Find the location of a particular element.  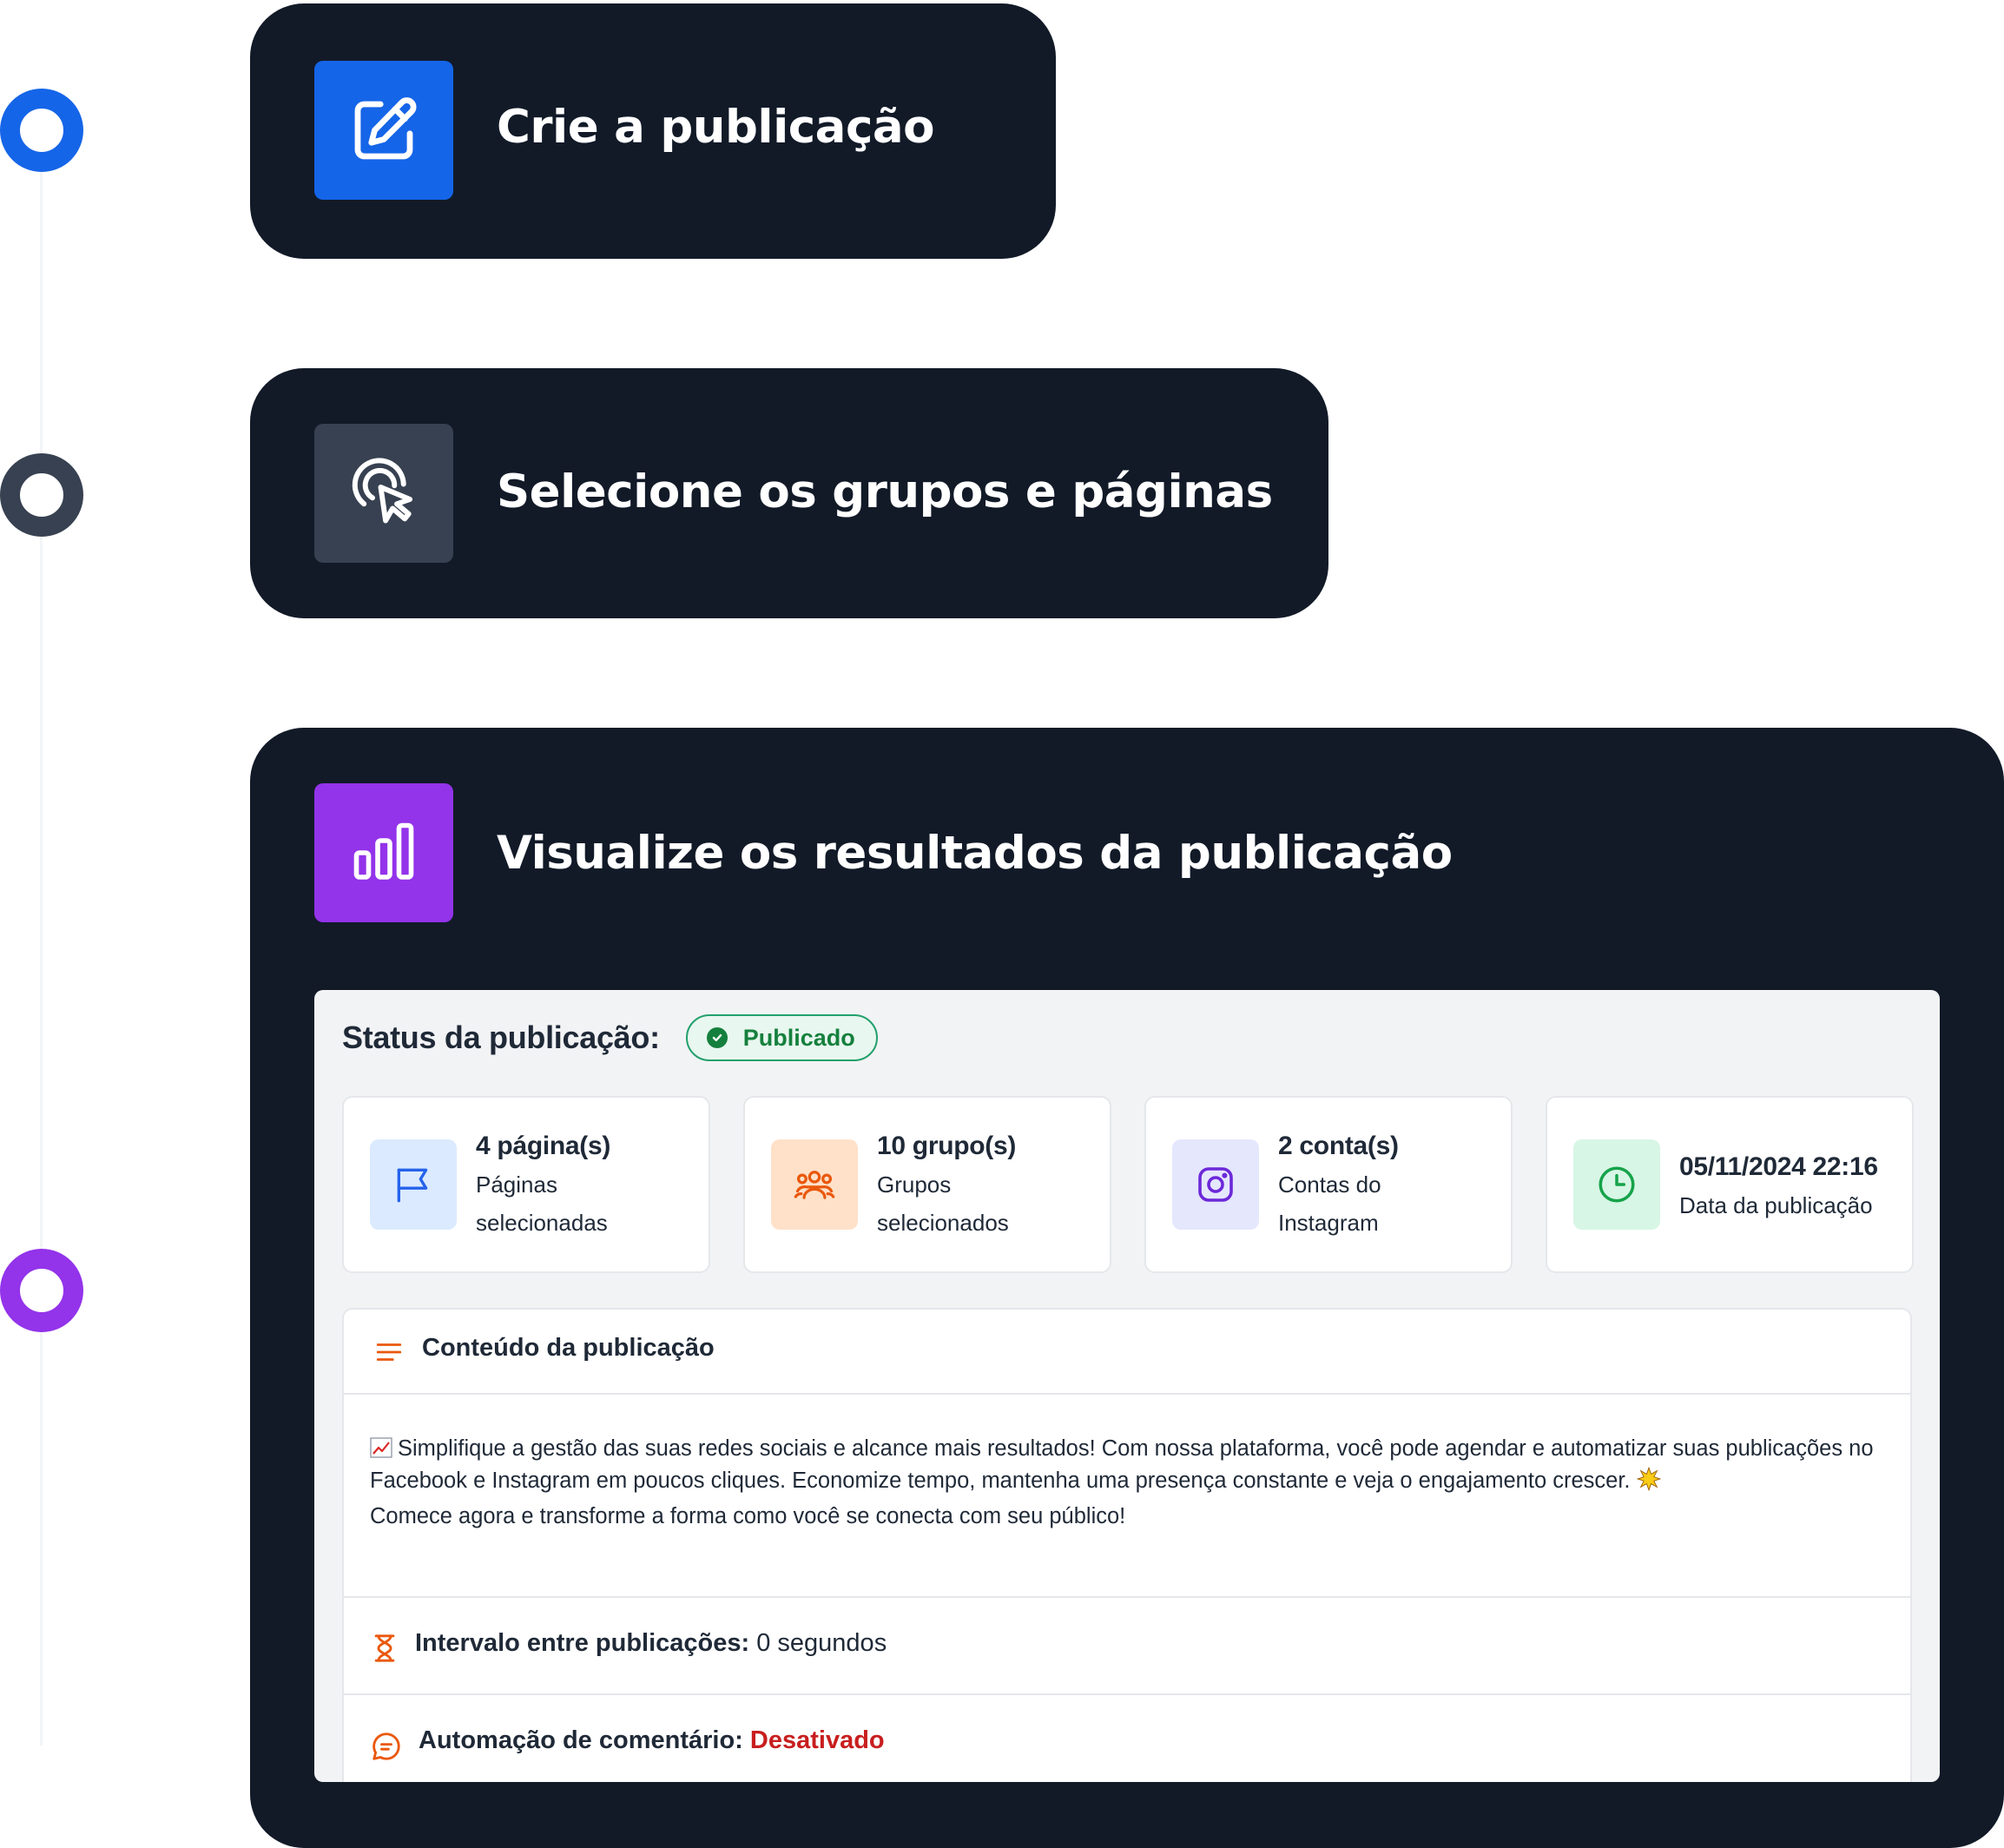

step-card-select: Selecione os grupos e páginas is located at coordinates (789, 493).